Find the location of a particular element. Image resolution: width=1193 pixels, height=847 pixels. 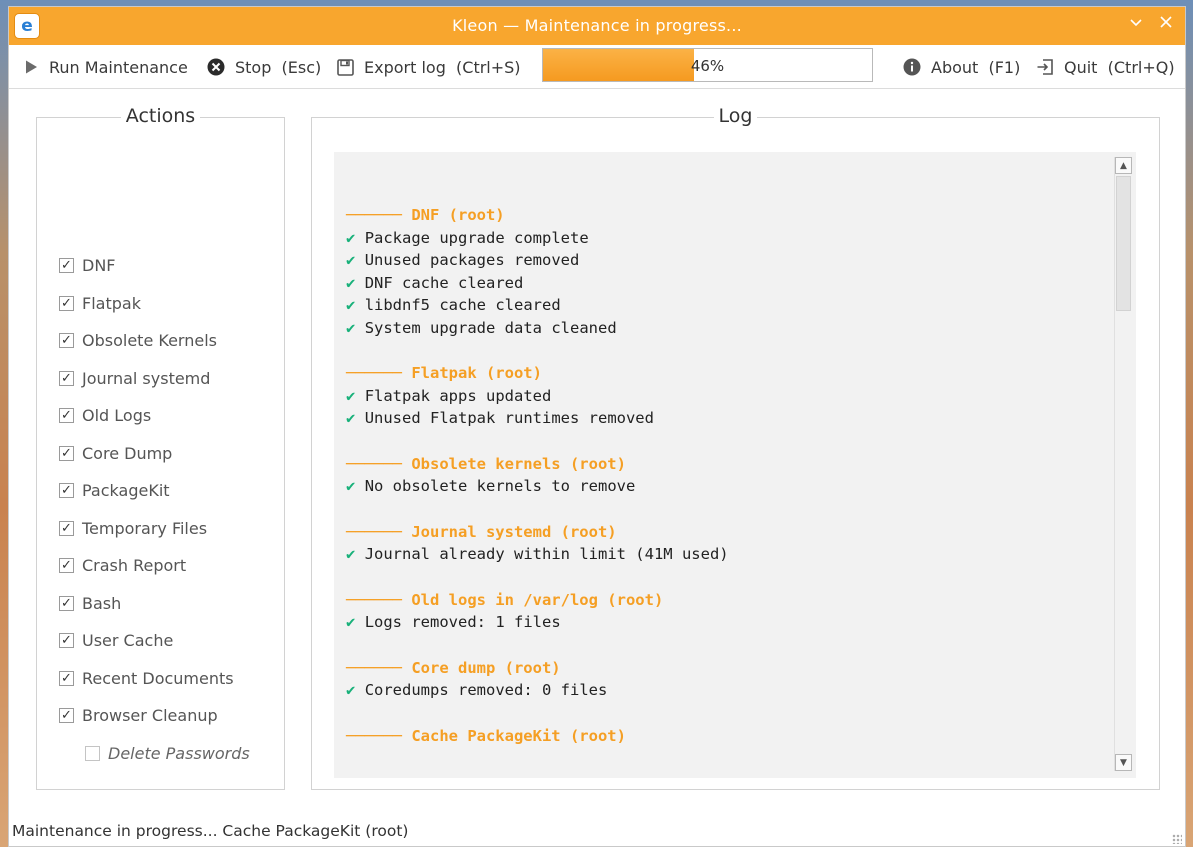

action-checkbox-item: ✓ Crash Report is located at coordinates (122, 565).